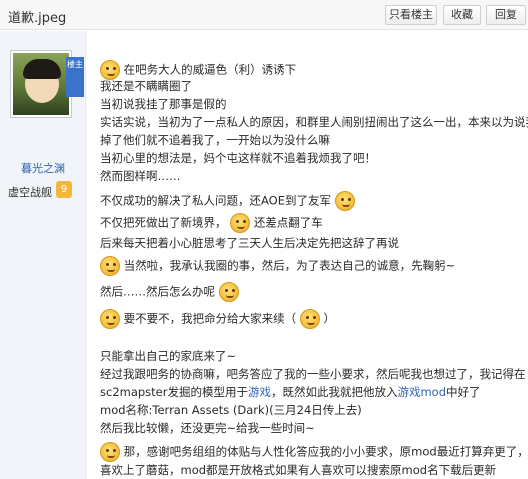 The width and height of the screenshot is (528, 479). What do you see at coordinates (329, 318) in the screenshot?
I see `post-line: ）` at bounding box center [329, 318].